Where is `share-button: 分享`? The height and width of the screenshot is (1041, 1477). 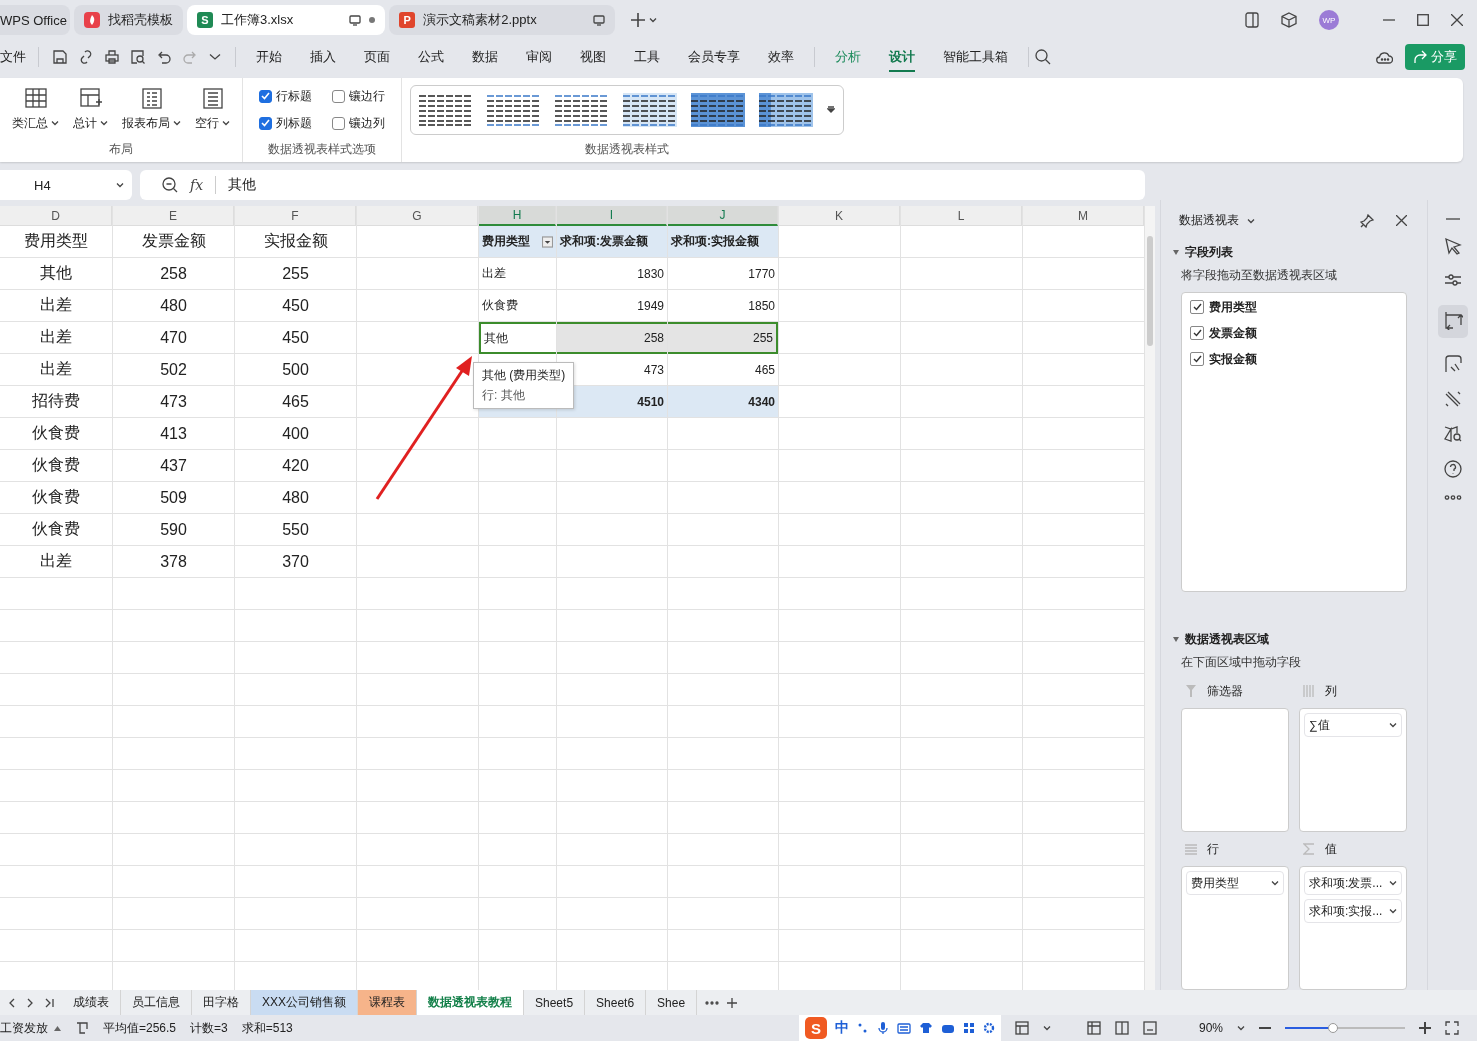 share-button: 分享 is located at coordinates (1435, 57).